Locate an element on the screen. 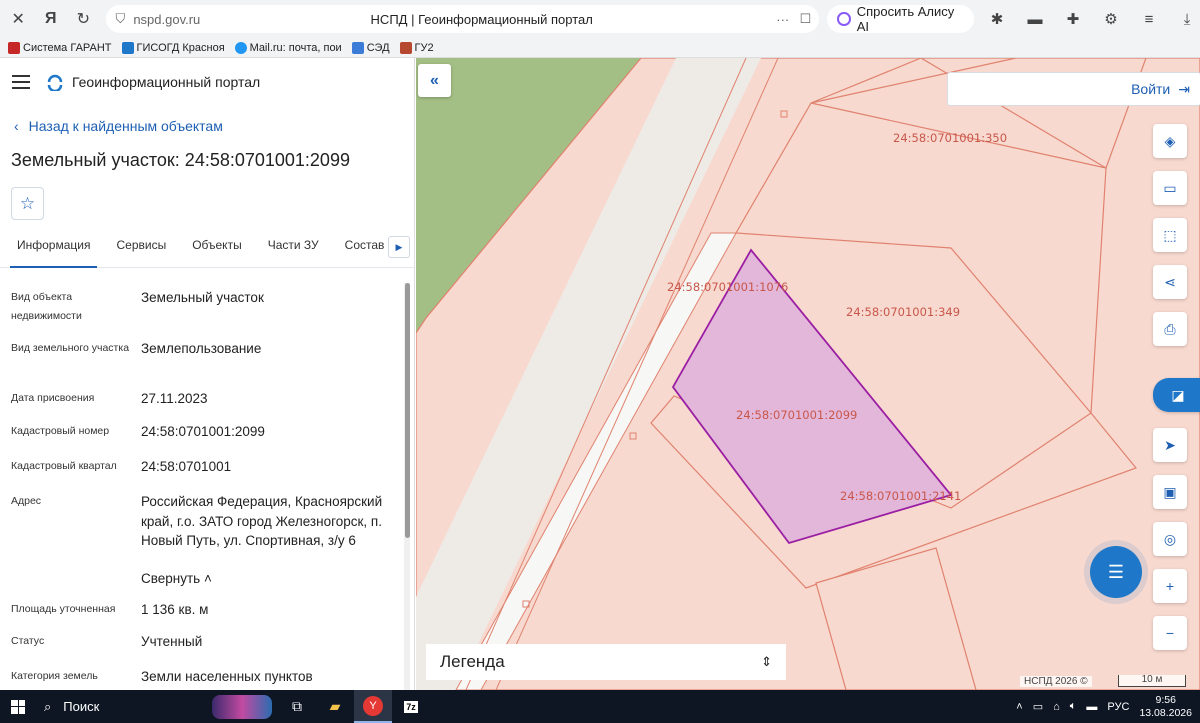  task-view-icon: ⧉ is located at coordinates (297, 706).